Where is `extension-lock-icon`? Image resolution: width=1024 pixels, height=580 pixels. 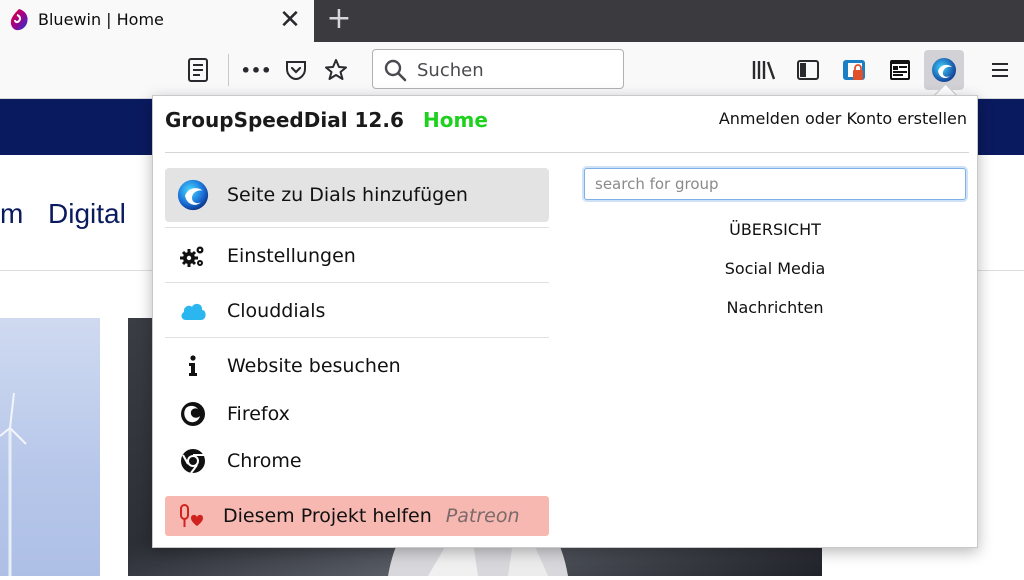
extension-lock-icon is located at coordinates (854, 70).